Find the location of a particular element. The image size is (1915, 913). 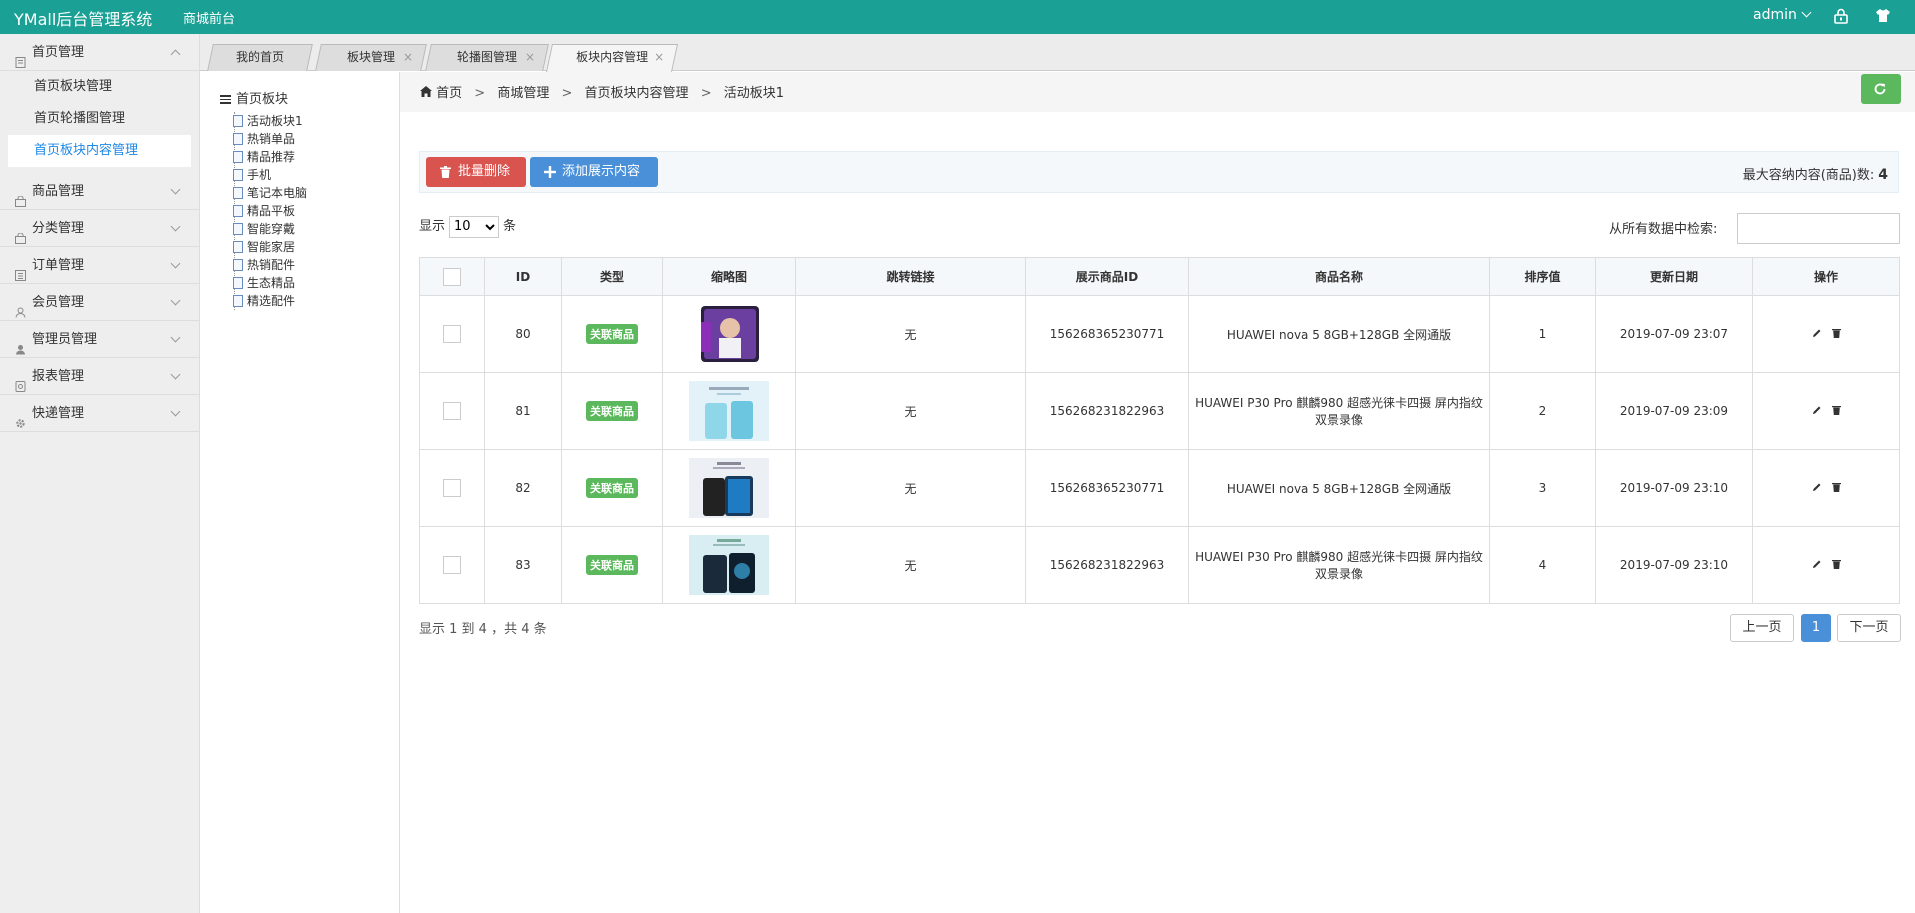

breadcrumb-home: 首页 is located at coordinates (449, 93).